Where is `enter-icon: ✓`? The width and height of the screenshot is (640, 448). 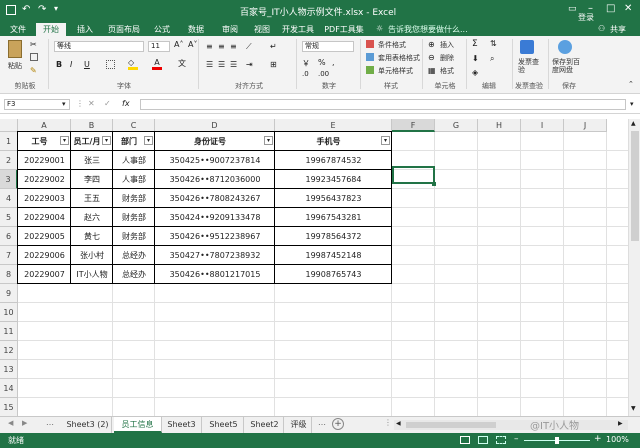
enter-icon: ✓ is located at coordinates (107, 103).